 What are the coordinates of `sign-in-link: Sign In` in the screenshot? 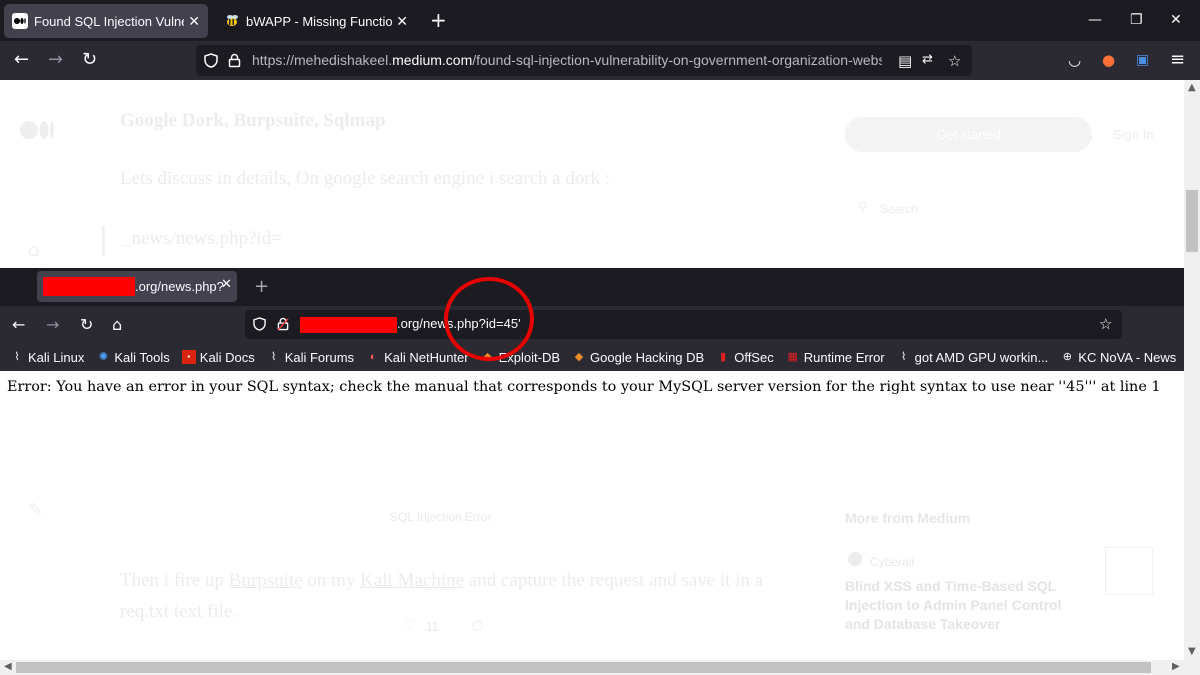 It's located at (1133, 134).